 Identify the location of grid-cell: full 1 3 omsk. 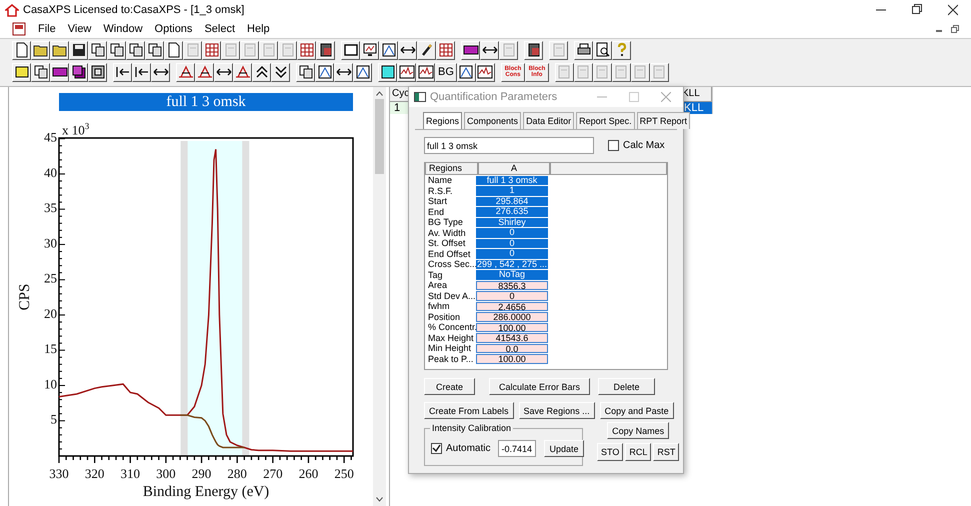
(512, 180).